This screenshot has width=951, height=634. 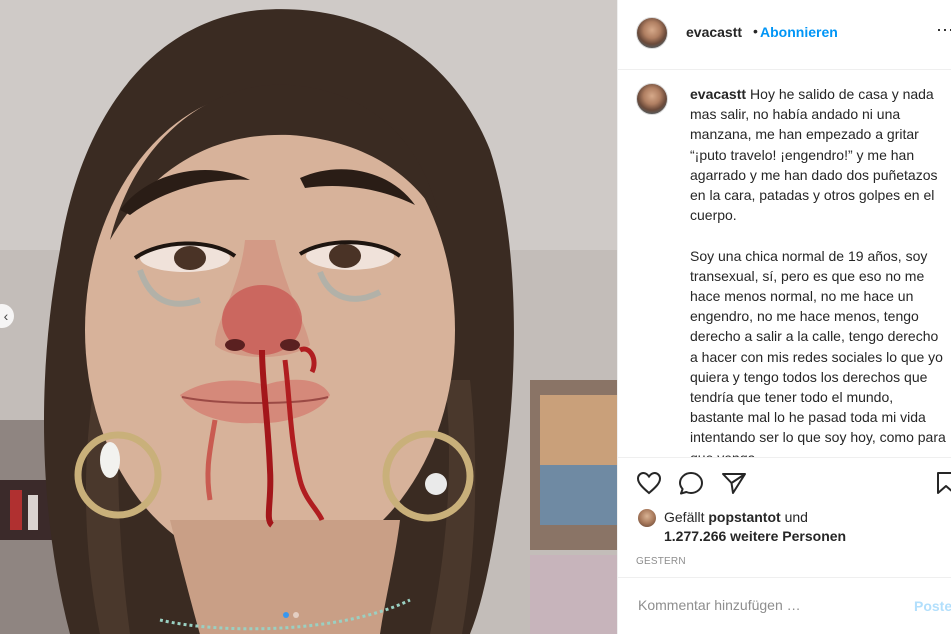 What do you see at coordinates (943, 483) in the screenshot?
I see `bookmark-icon` at bounding box center [943, 483].